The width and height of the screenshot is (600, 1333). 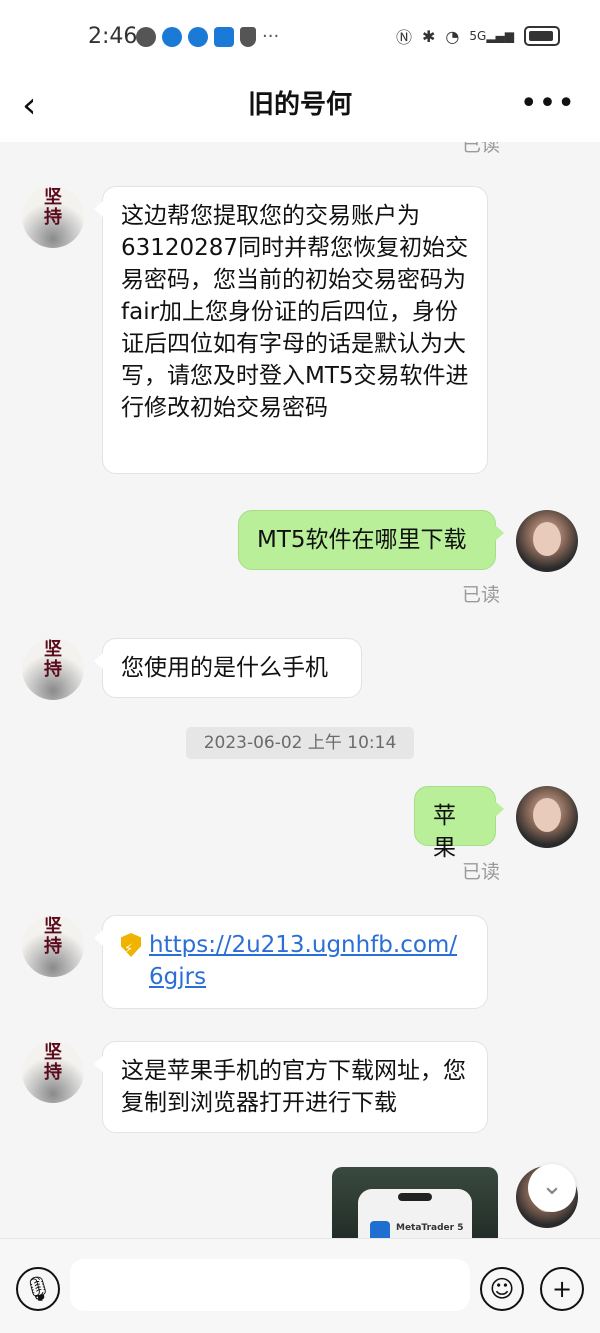 I want to click on chat-title: 旧的号何, so click(x=299, y=105).